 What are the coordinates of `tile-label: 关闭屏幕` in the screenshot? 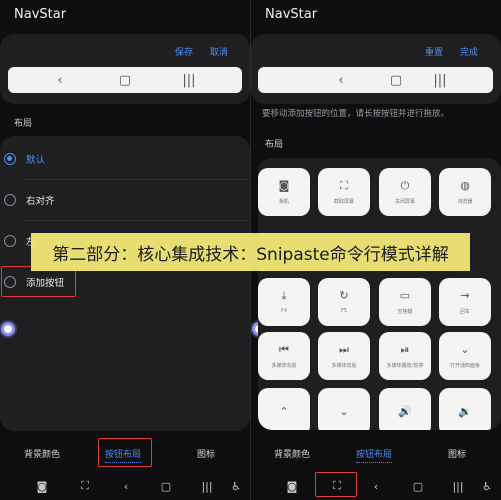 It's located at (404, 201).